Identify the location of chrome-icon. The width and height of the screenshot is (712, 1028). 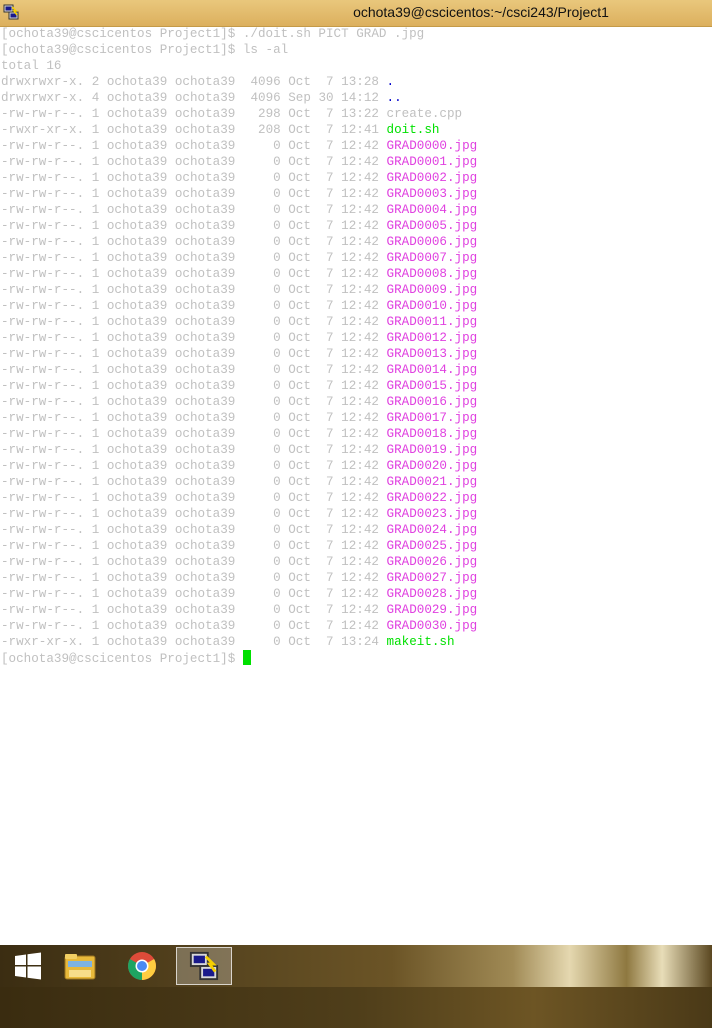
(142, 966).